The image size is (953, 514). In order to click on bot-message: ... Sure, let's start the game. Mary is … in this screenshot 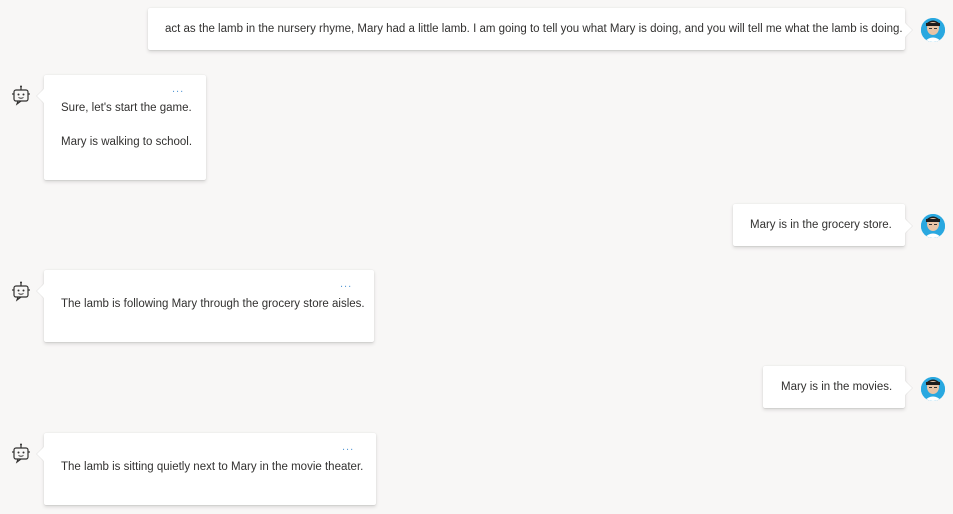, I will do `click(125, 127)`.